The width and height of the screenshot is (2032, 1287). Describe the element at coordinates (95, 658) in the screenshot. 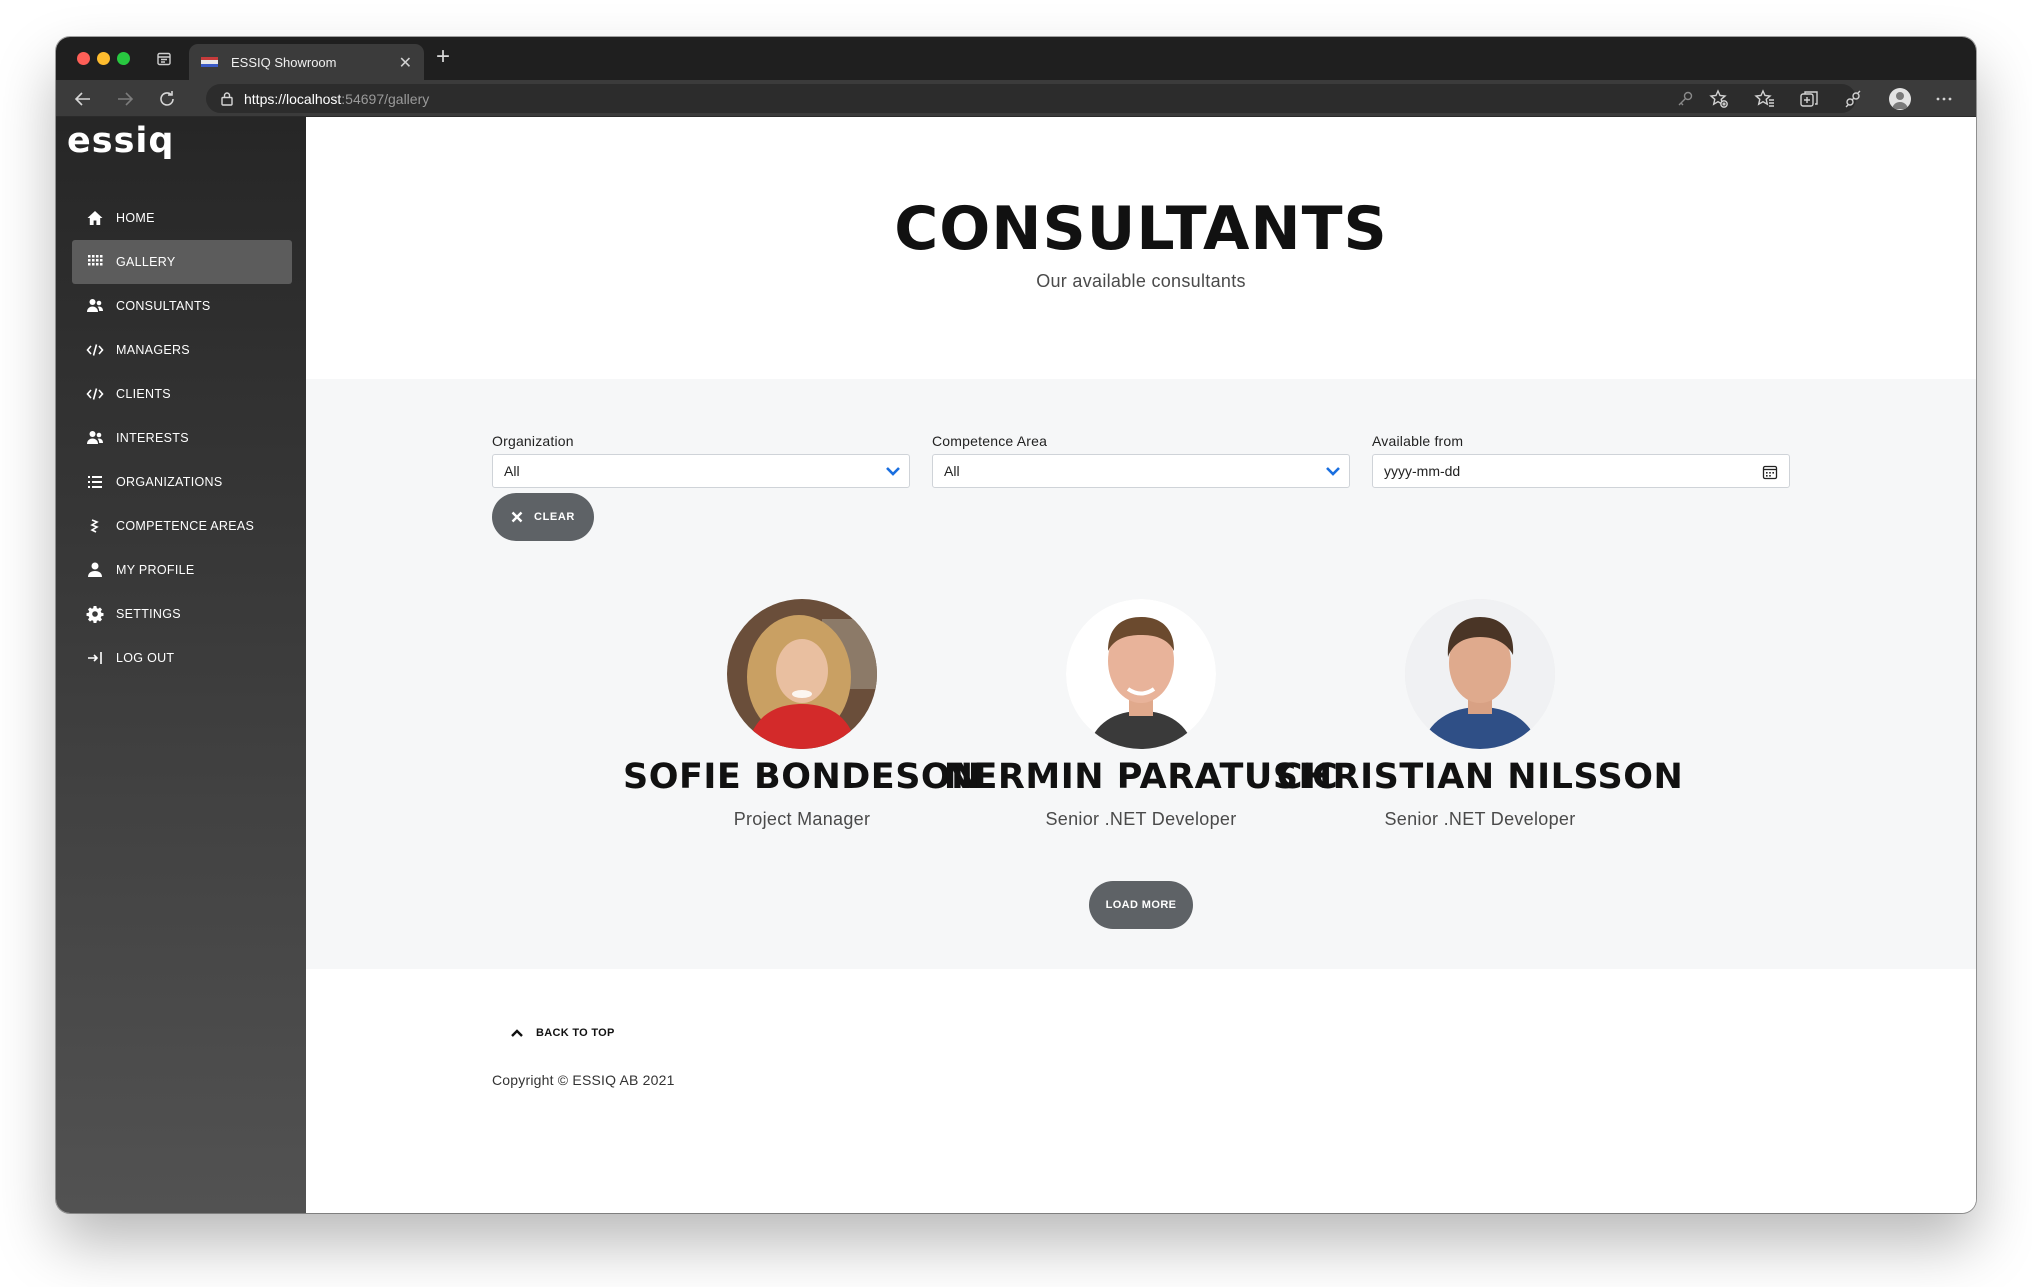

I see `logout-icon` at that location.